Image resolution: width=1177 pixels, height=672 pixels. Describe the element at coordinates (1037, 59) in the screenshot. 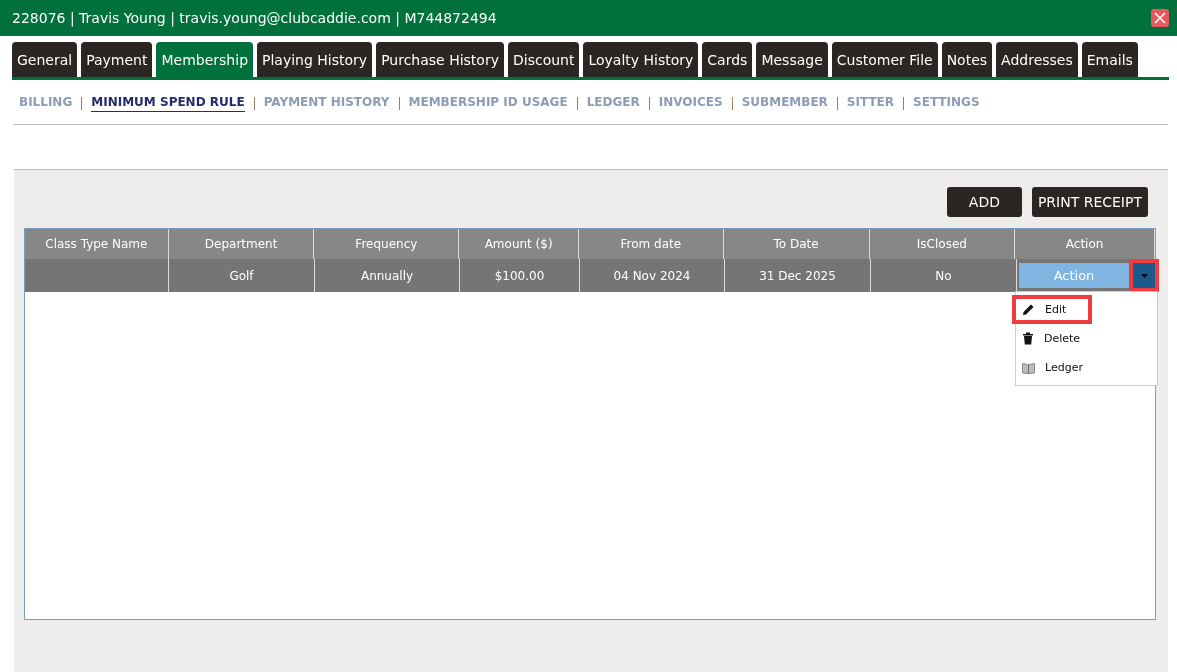

I see `tab: Addresses` at that location.